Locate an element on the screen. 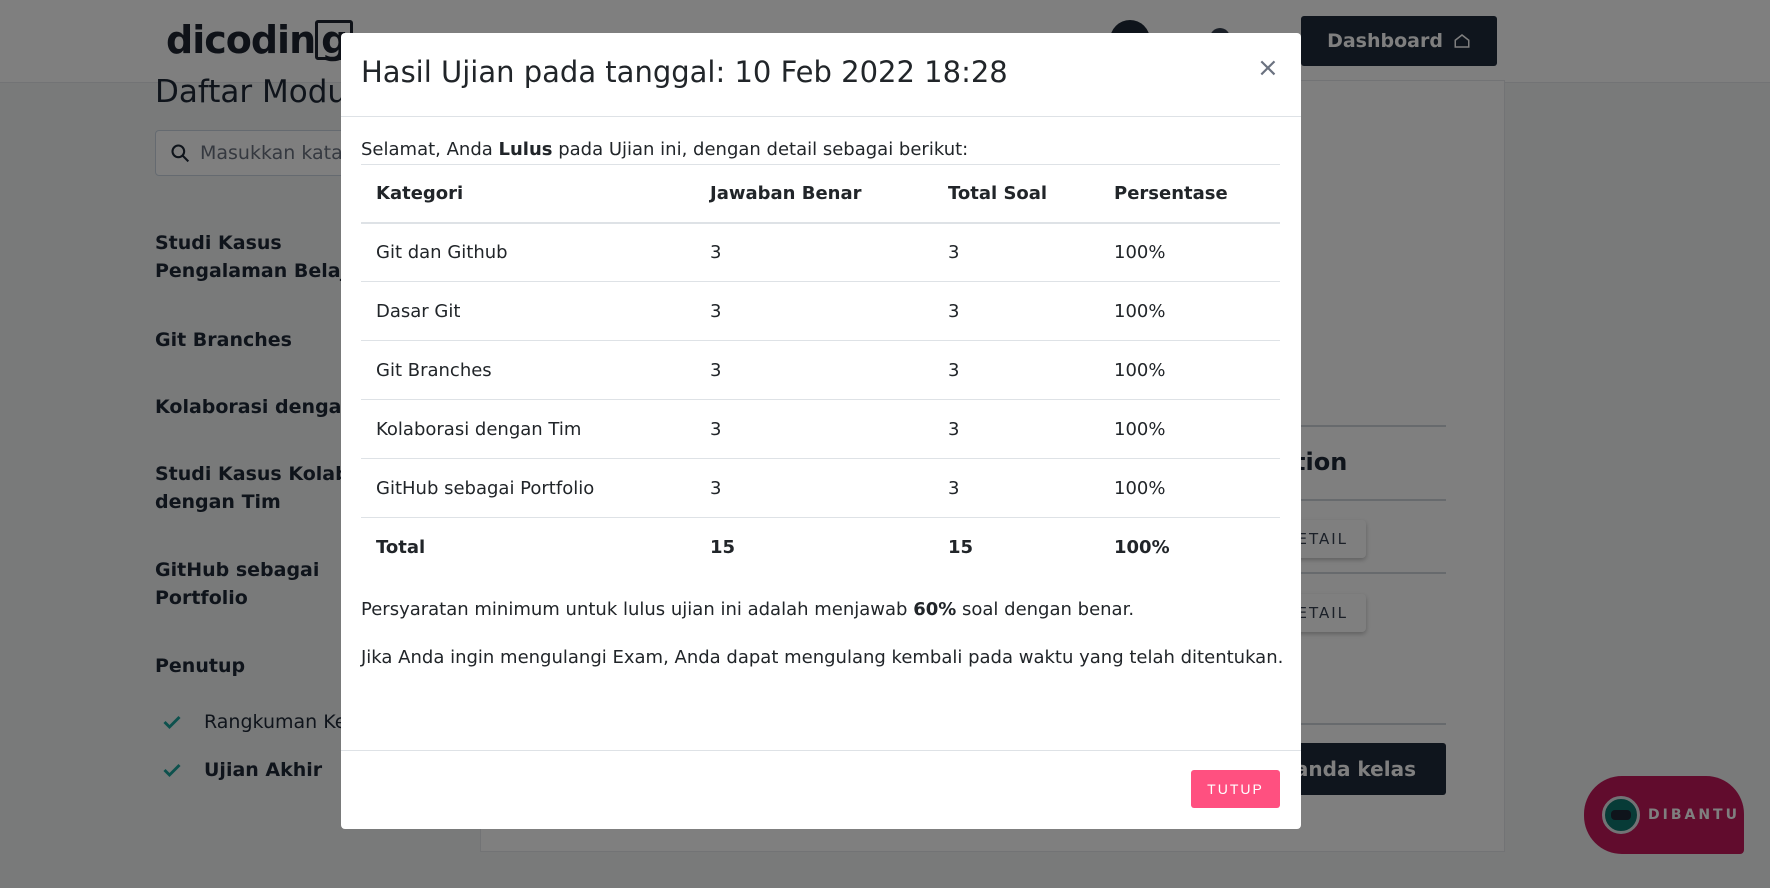  requirement-percentage: 60% is located at coordinates (935, 609).